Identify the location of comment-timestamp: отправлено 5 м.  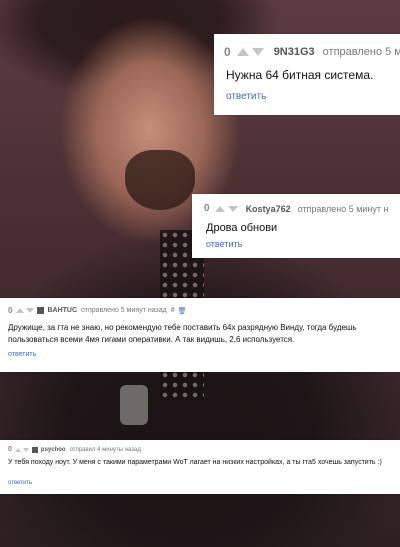
(361, 52).